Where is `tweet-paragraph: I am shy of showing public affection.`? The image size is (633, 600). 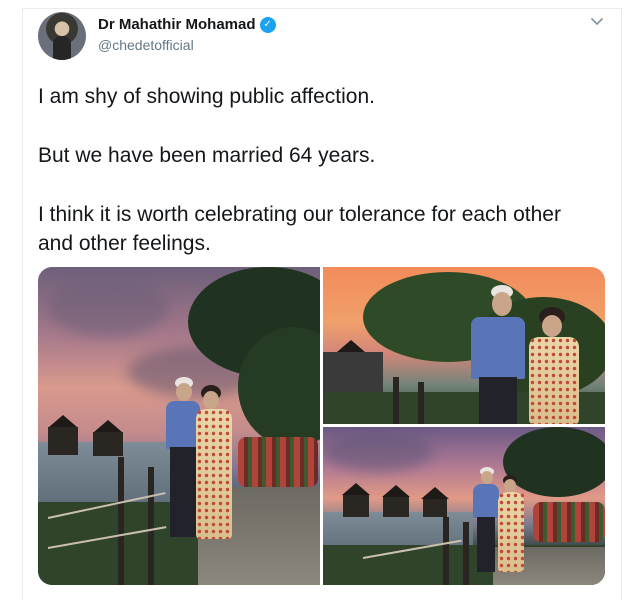 tweet-paragraph: I am shy of showing public affection. is located at coordinates (206, 96).